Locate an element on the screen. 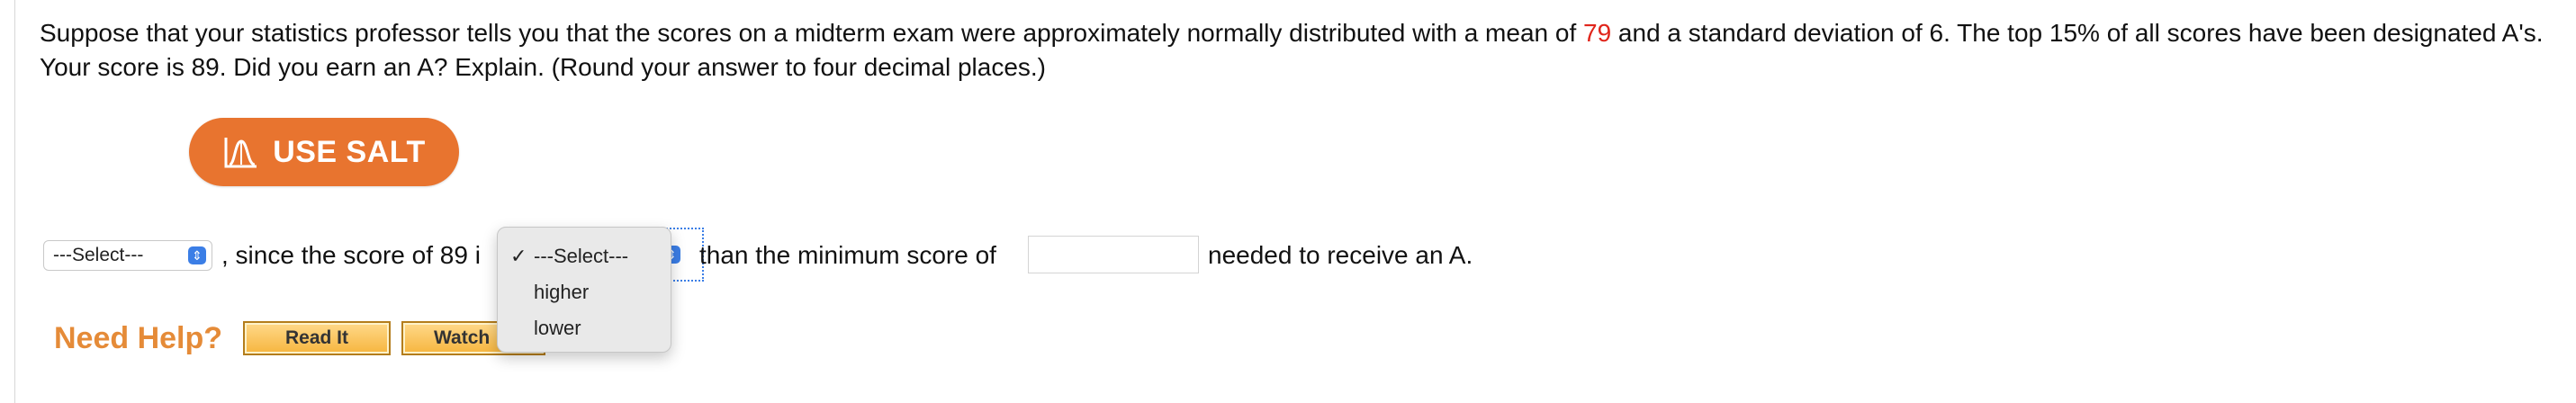 The image size is (2576, 403). comparison-dropdown-menu: ✓ ---Select--- higher lower is located at coordinates (584, 290).